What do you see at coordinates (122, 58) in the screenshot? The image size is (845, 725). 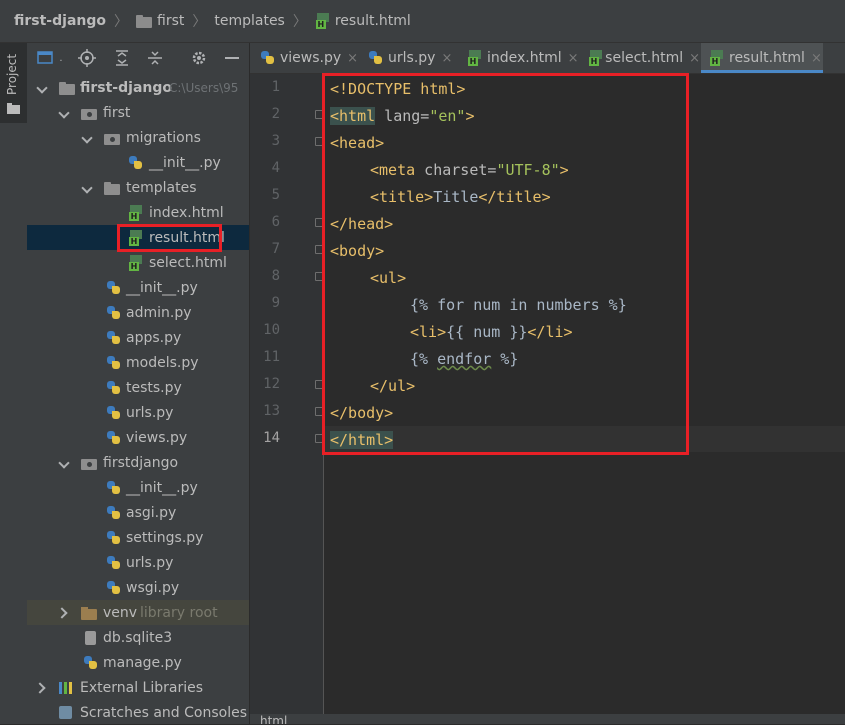 I see `expand-all-icon` at bounding box center [122, 58].